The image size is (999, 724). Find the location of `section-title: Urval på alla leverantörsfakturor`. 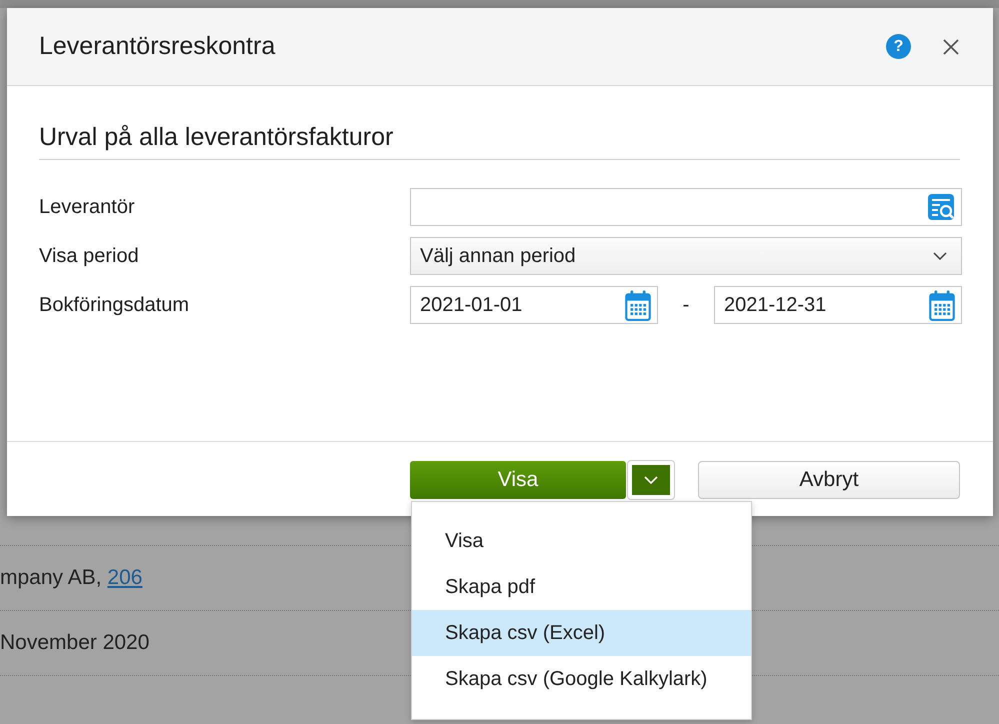

section-title: Urval på alla leverantörsfakturor is located at coordinates (499, 141).